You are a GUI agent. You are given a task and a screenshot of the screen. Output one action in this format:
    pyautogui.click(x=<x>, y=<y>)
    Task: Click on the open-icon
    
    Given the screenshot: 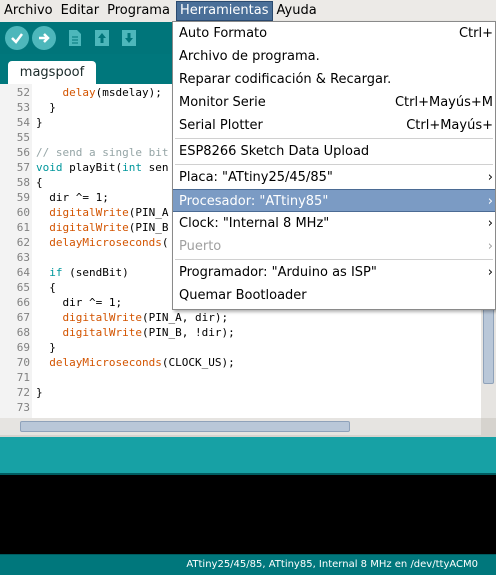 What is the action you would take?
    pyautogui.click(x=102, y=38)
    